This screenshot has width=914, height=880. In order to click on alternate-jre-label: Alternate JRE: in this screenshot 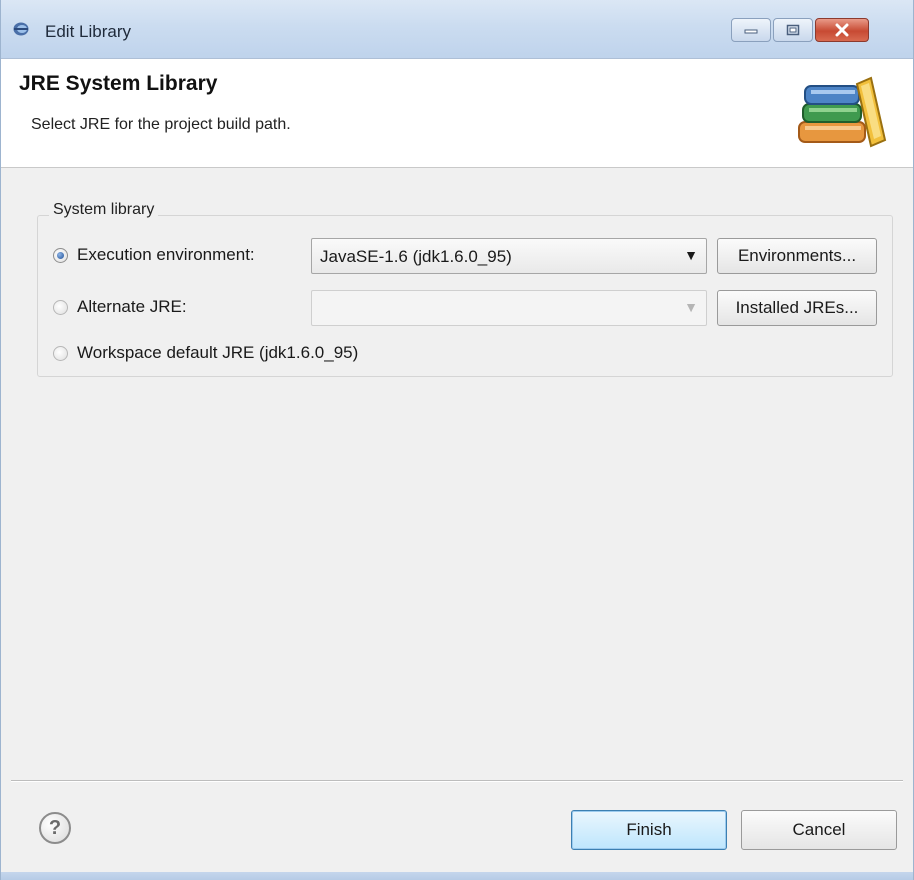, I will do `click(132, 306)`.